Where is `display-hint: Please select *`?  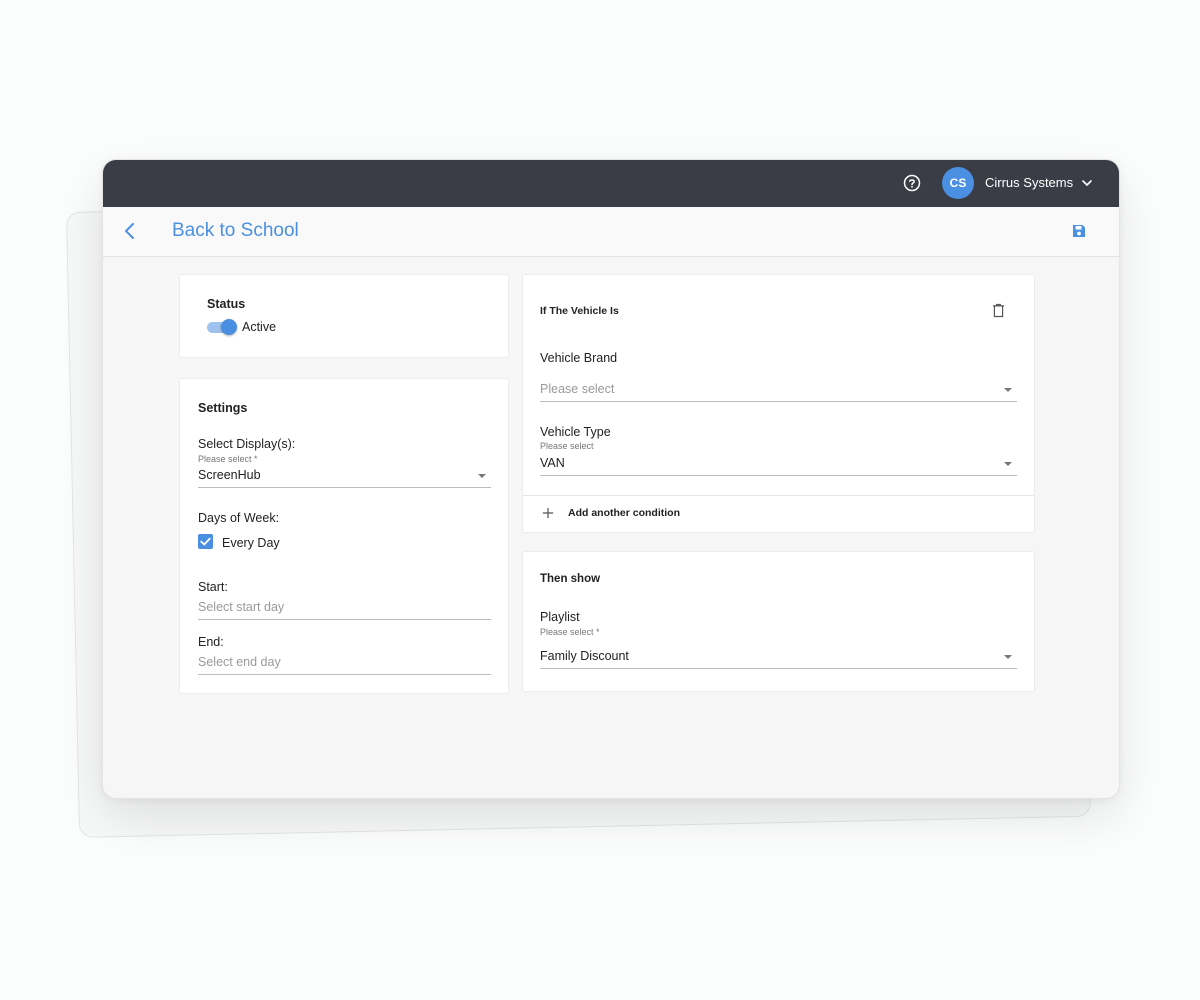 display-hint: Please select * is located at coordinates (228, 459).